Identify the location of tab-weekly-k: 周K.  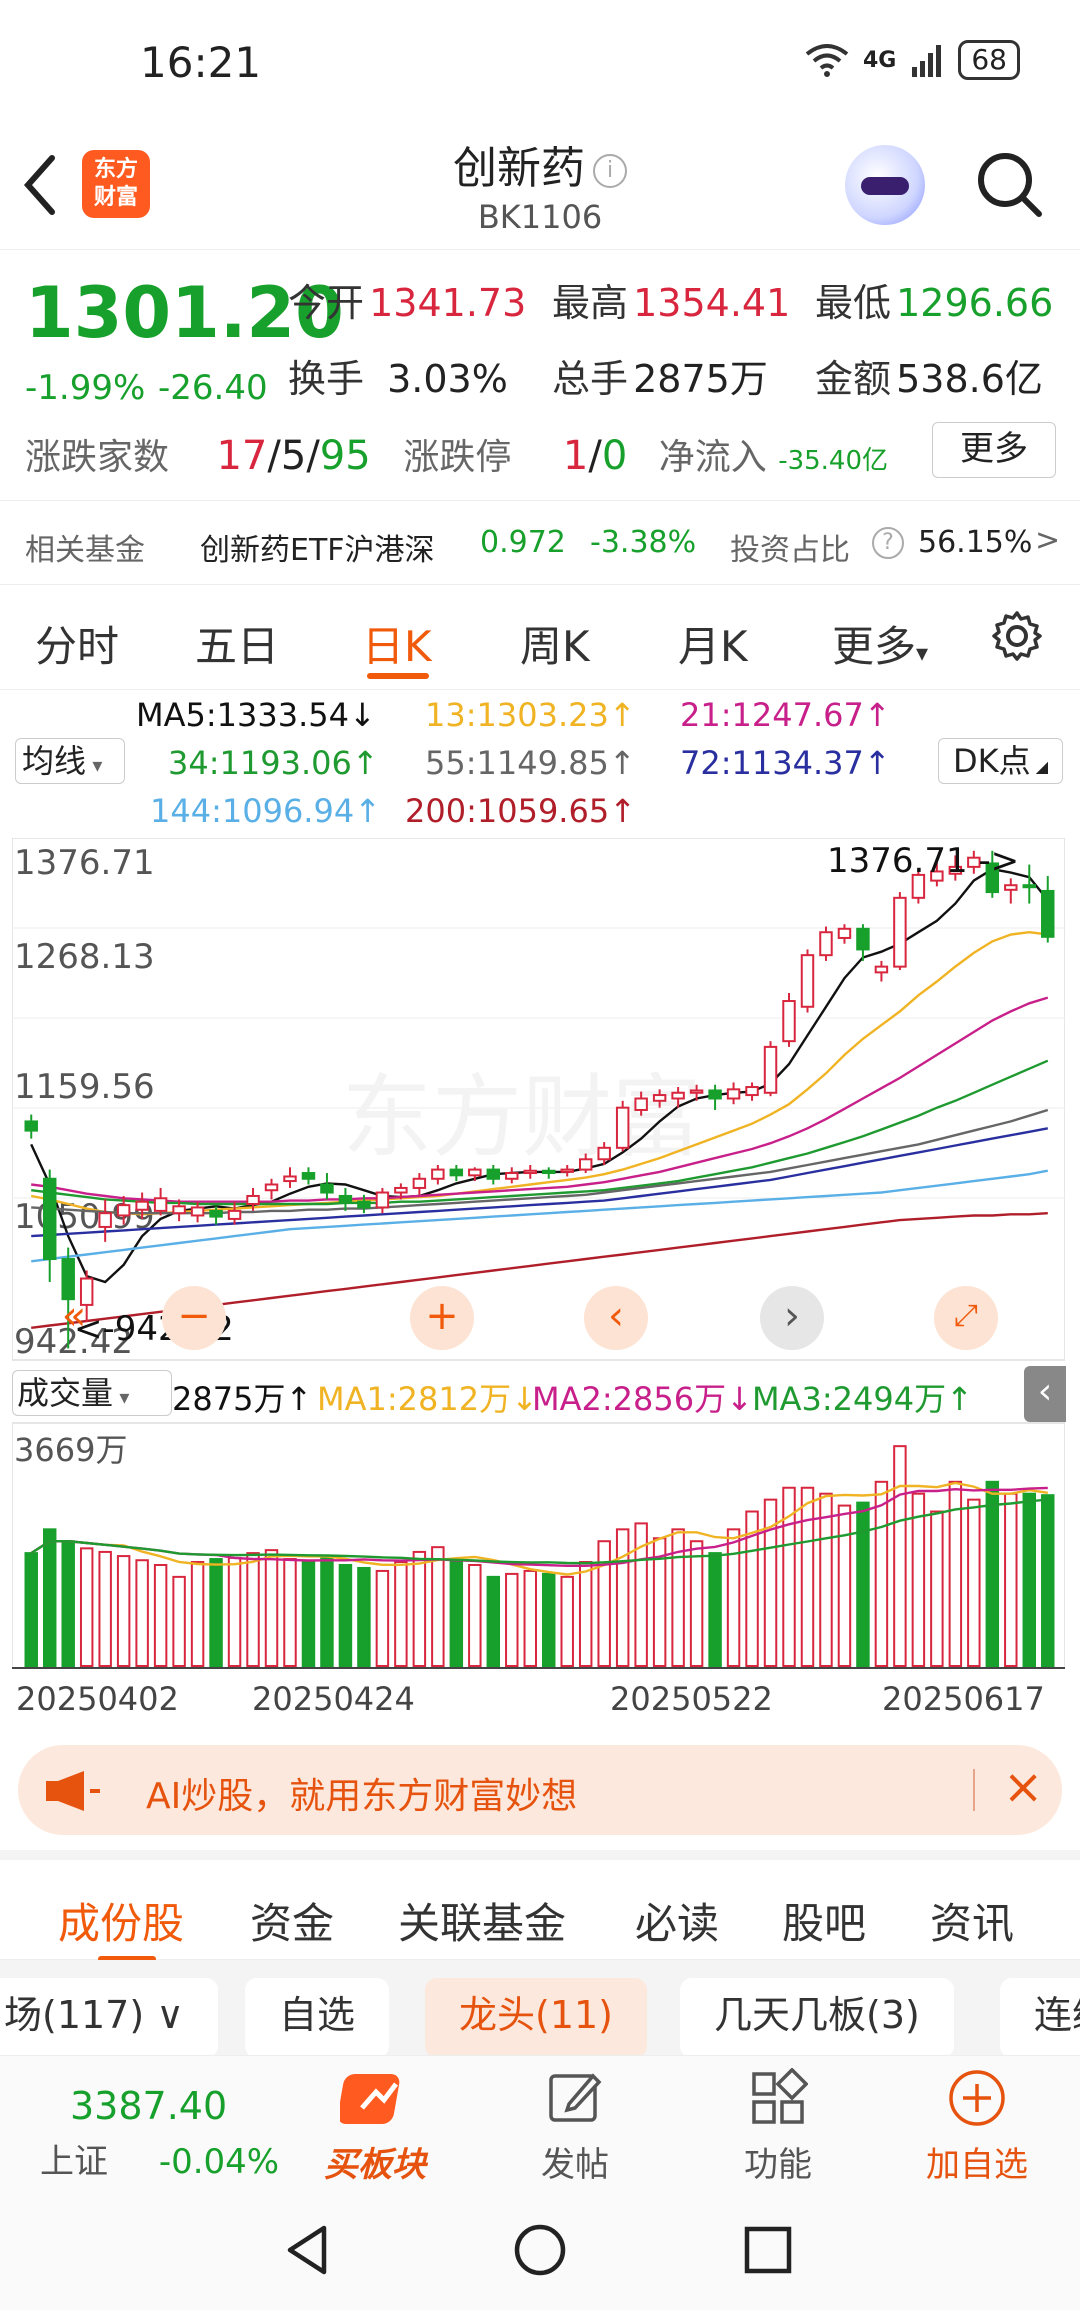
(555, 643).